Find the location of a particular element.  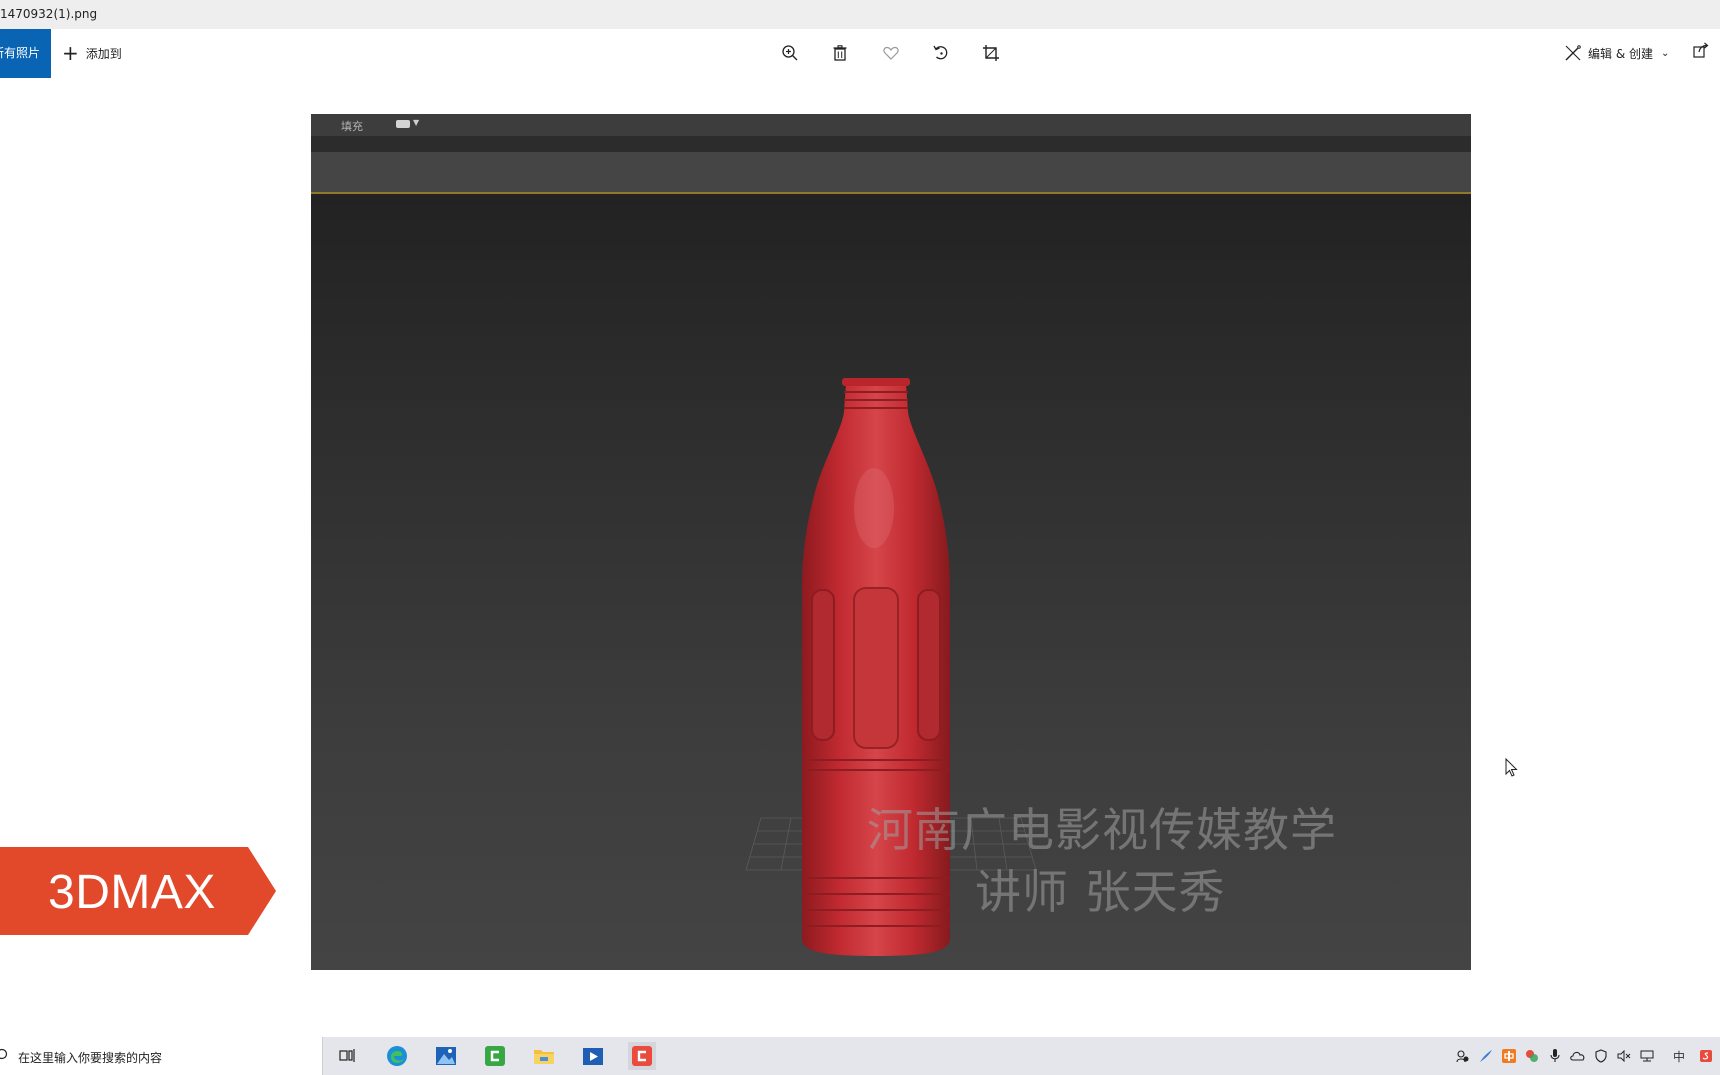

viewport-ribbon is located at coordinates (891, 173).